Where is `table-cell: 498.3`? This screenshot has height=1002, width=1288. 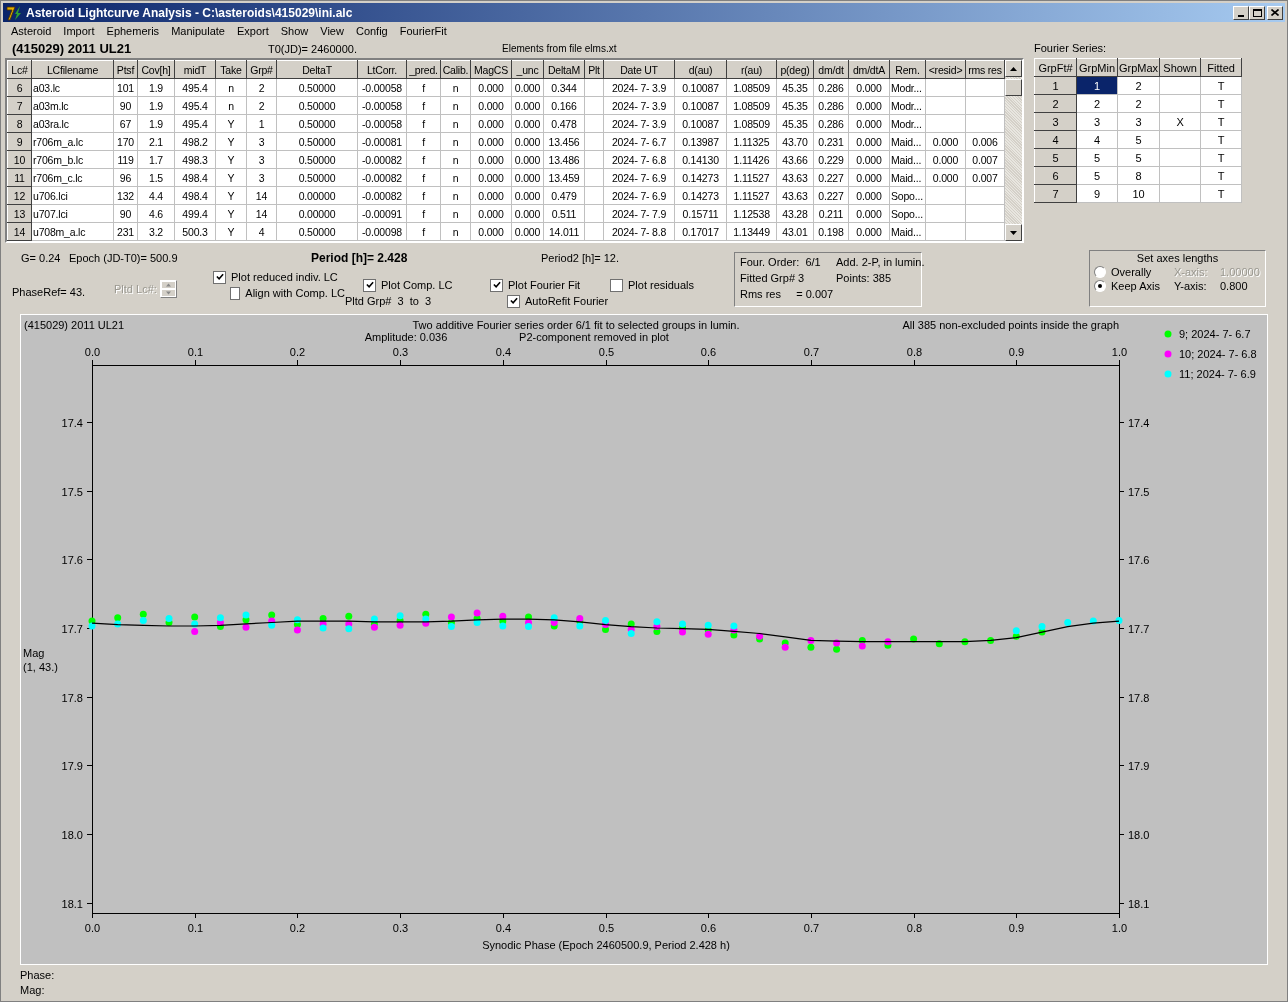
table-cell: 498.3 is located at coordinates (195, 159).